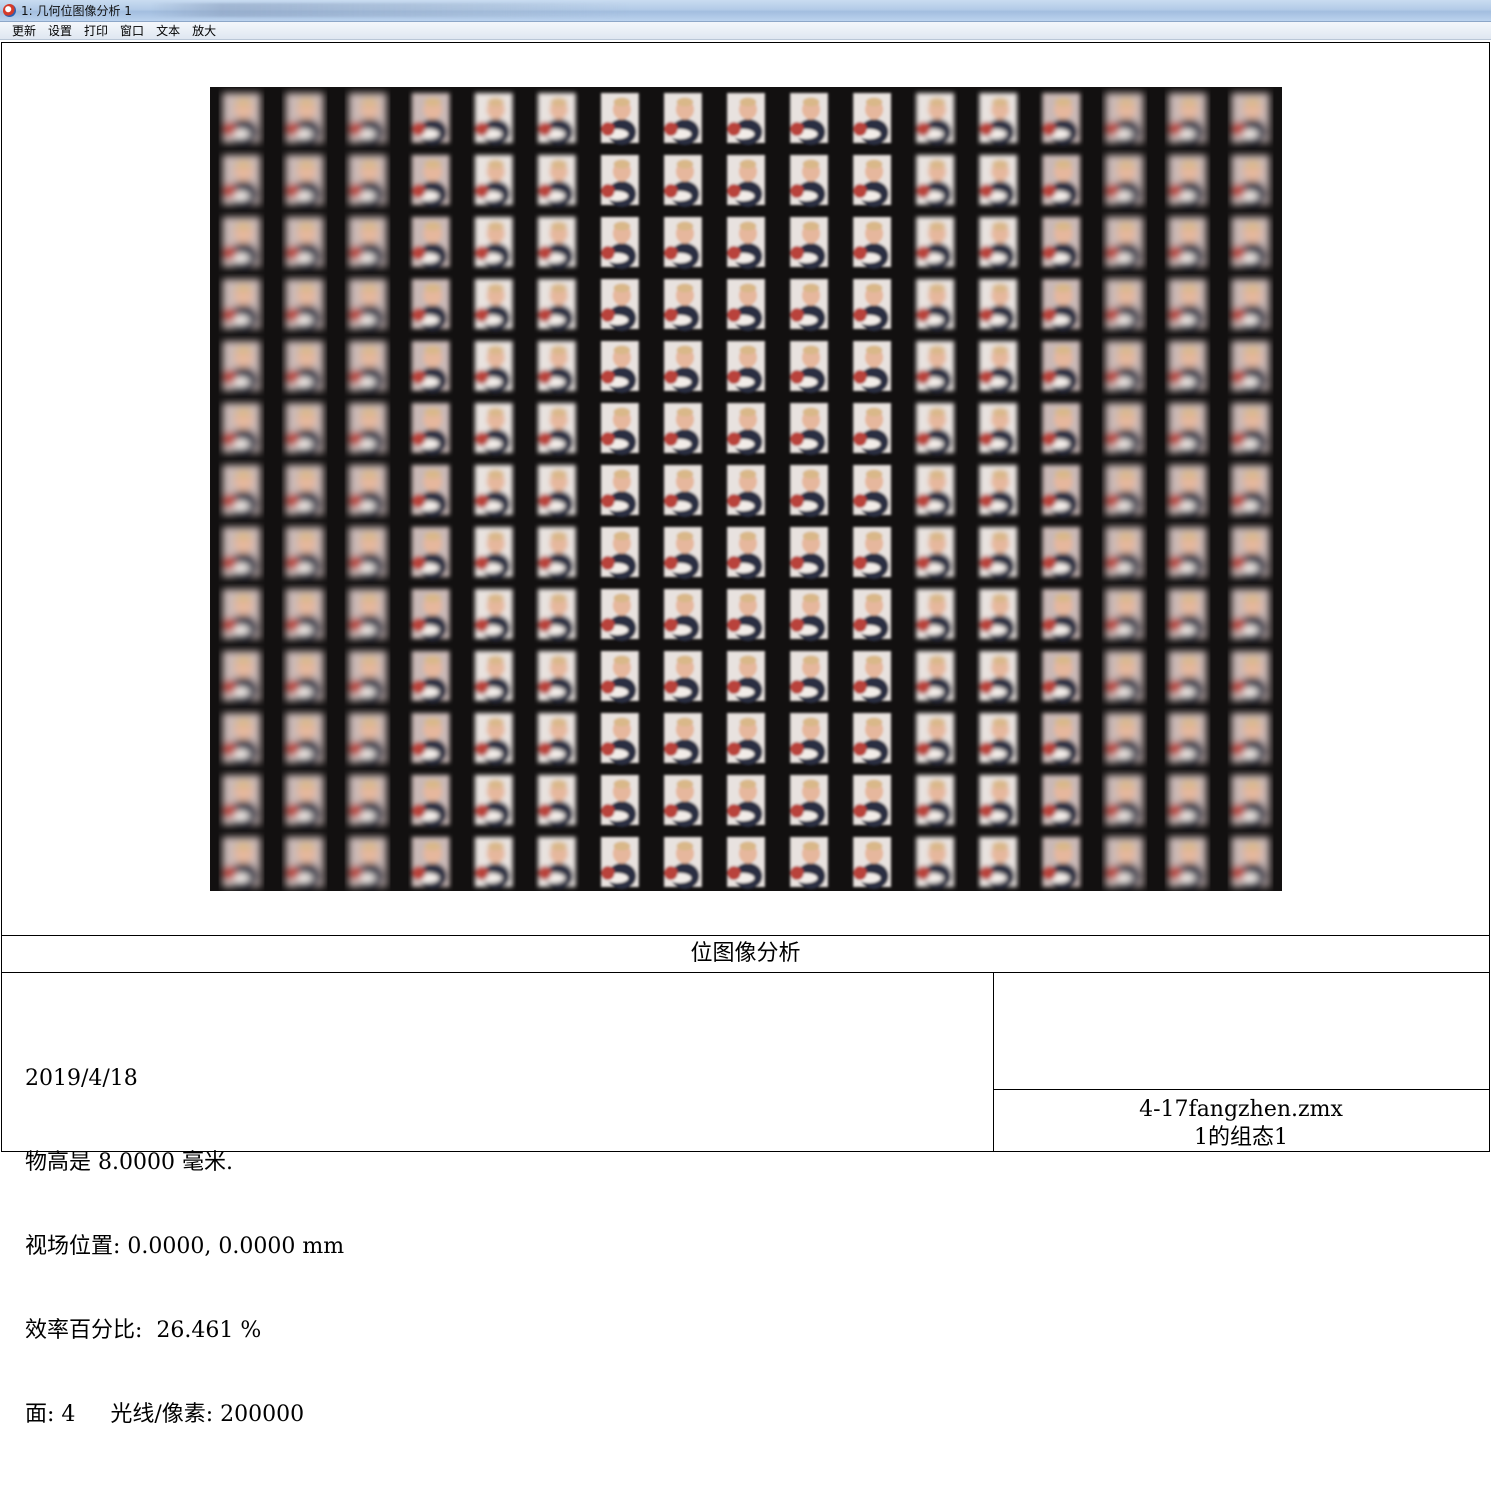  What do you see at coordinates (132, 31) in the screenshot?
I see `menu-window: 窗口` at bounding box center [132, 31].